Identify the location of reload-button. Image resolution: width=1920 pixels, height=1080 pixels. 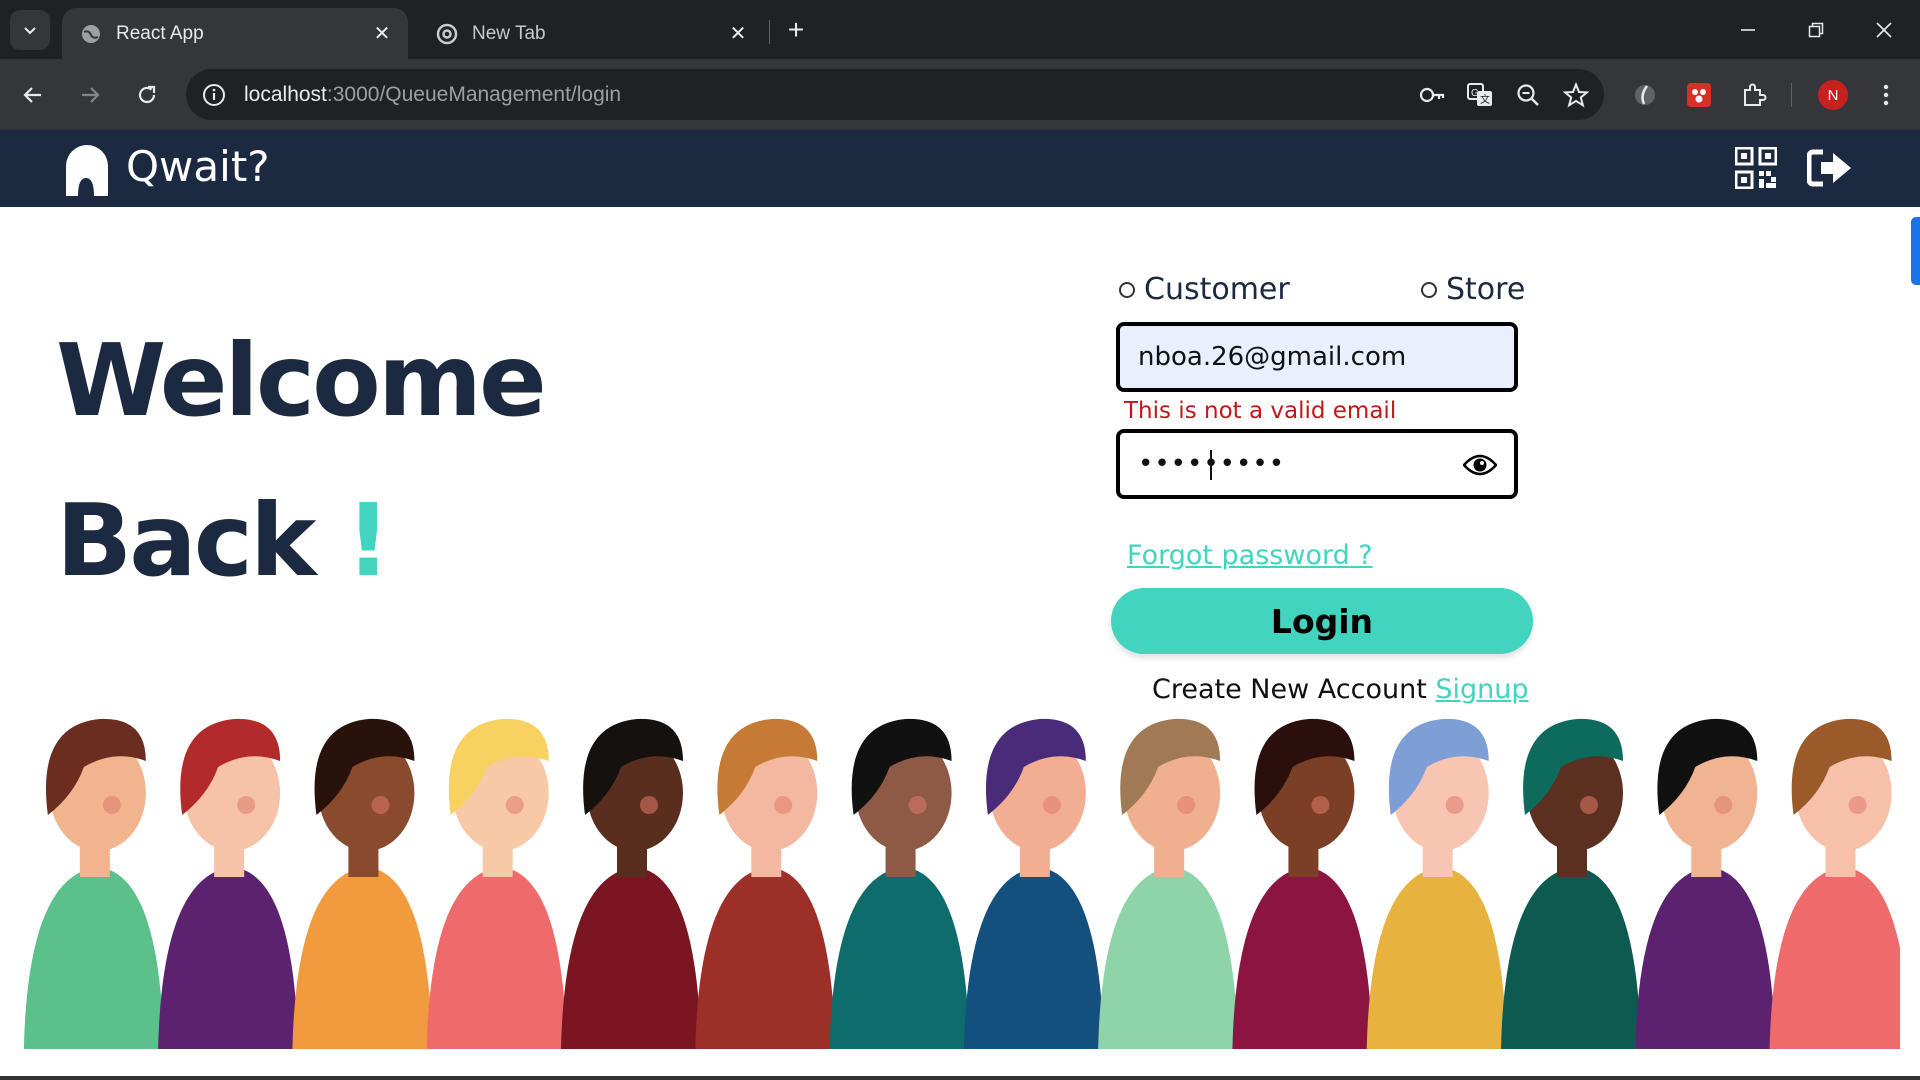
(147, 95).